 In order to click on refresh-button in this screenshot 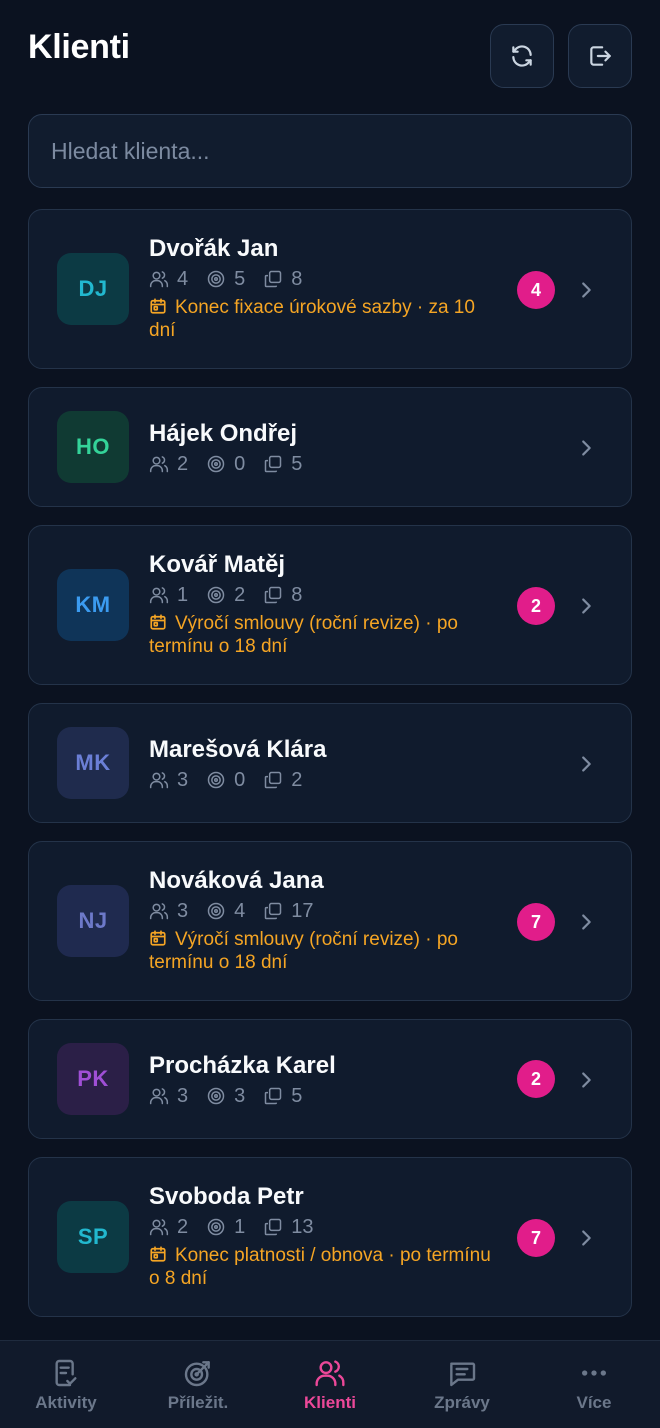, I will do `click(522, 56)`.